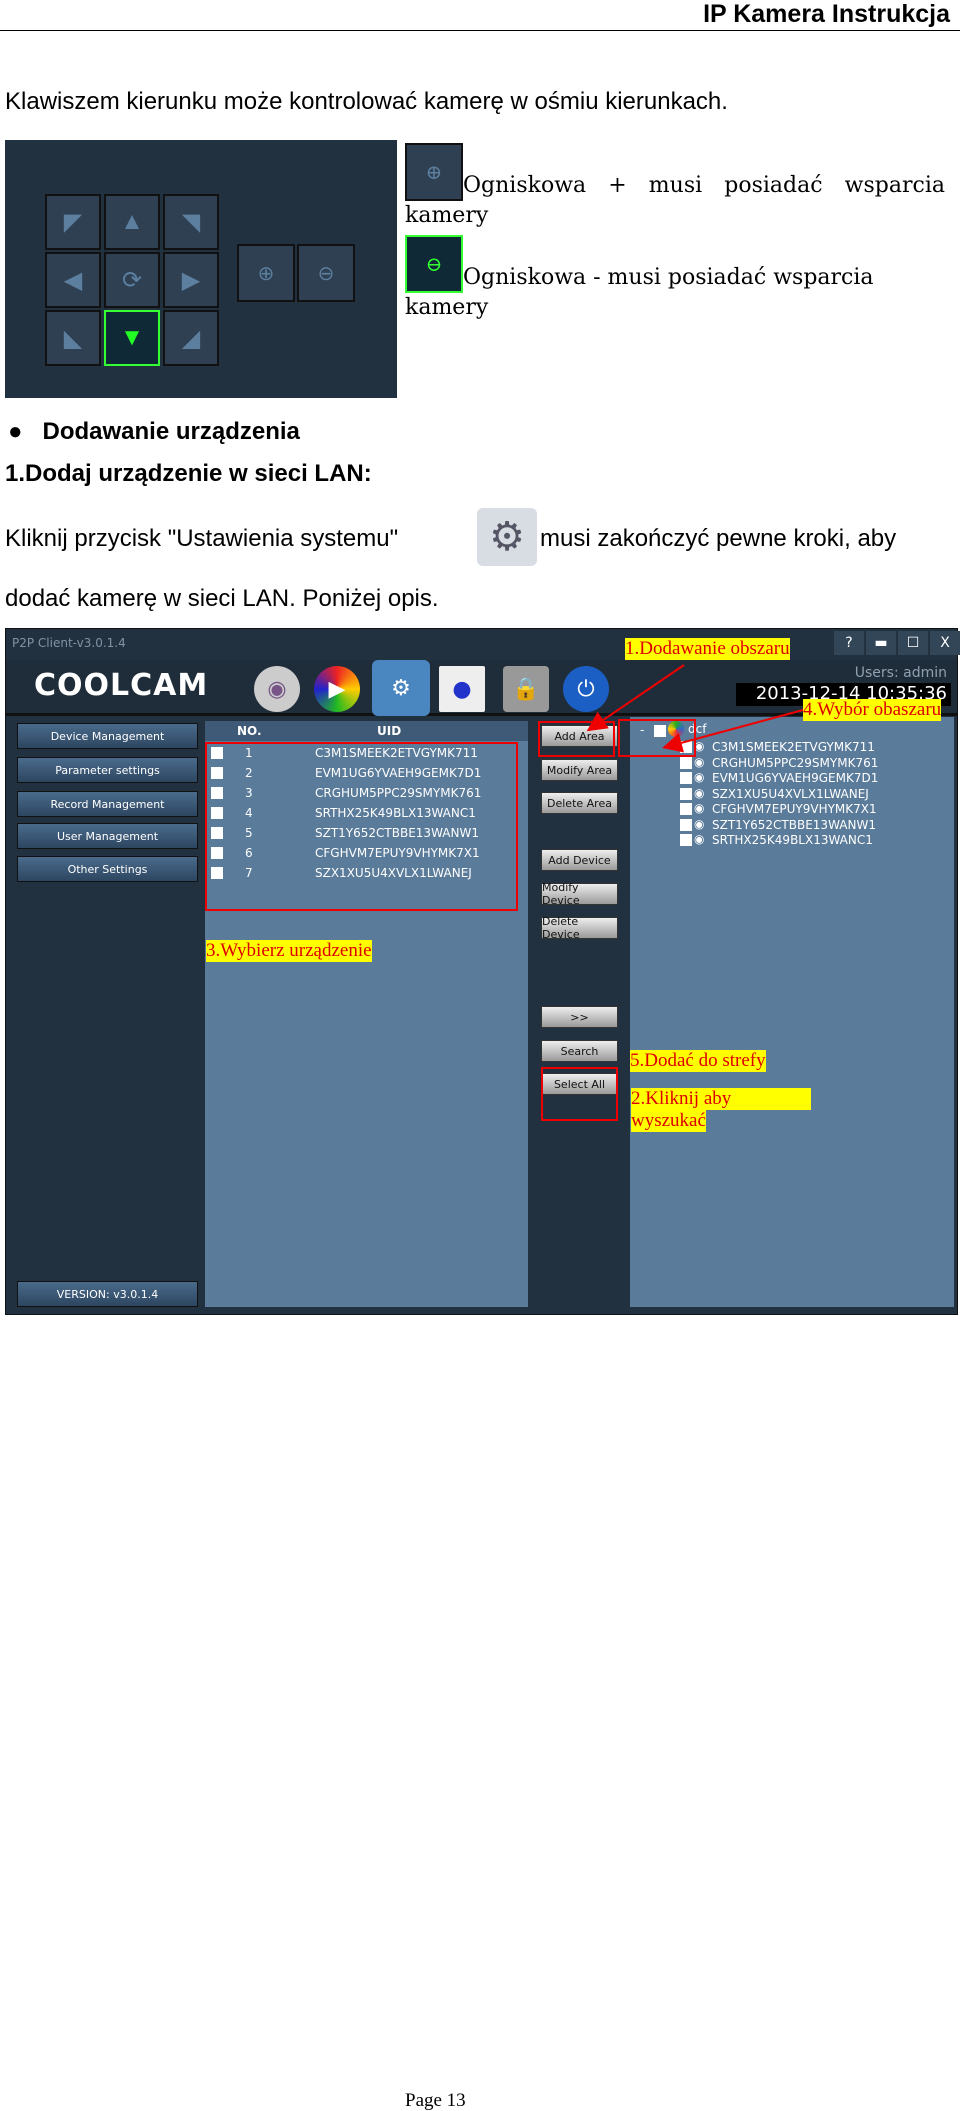 This screenshot has height=2111, width=960. What do you see at coordinates (191, 338) in the screenshot?
I see `down-right-arrow-icon: ◢` at bounding box center [191, 338].